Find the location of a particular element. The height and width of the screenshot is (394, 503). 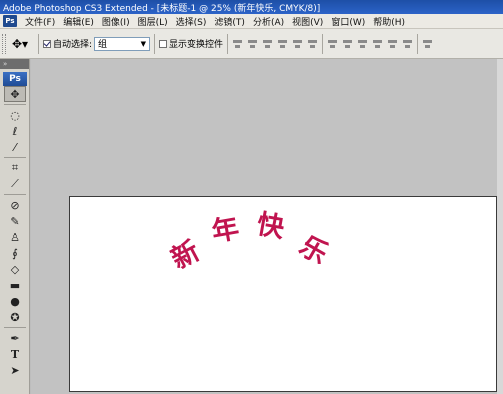

menu-analysis: 分析(A) is located at coordinates (268, 21).